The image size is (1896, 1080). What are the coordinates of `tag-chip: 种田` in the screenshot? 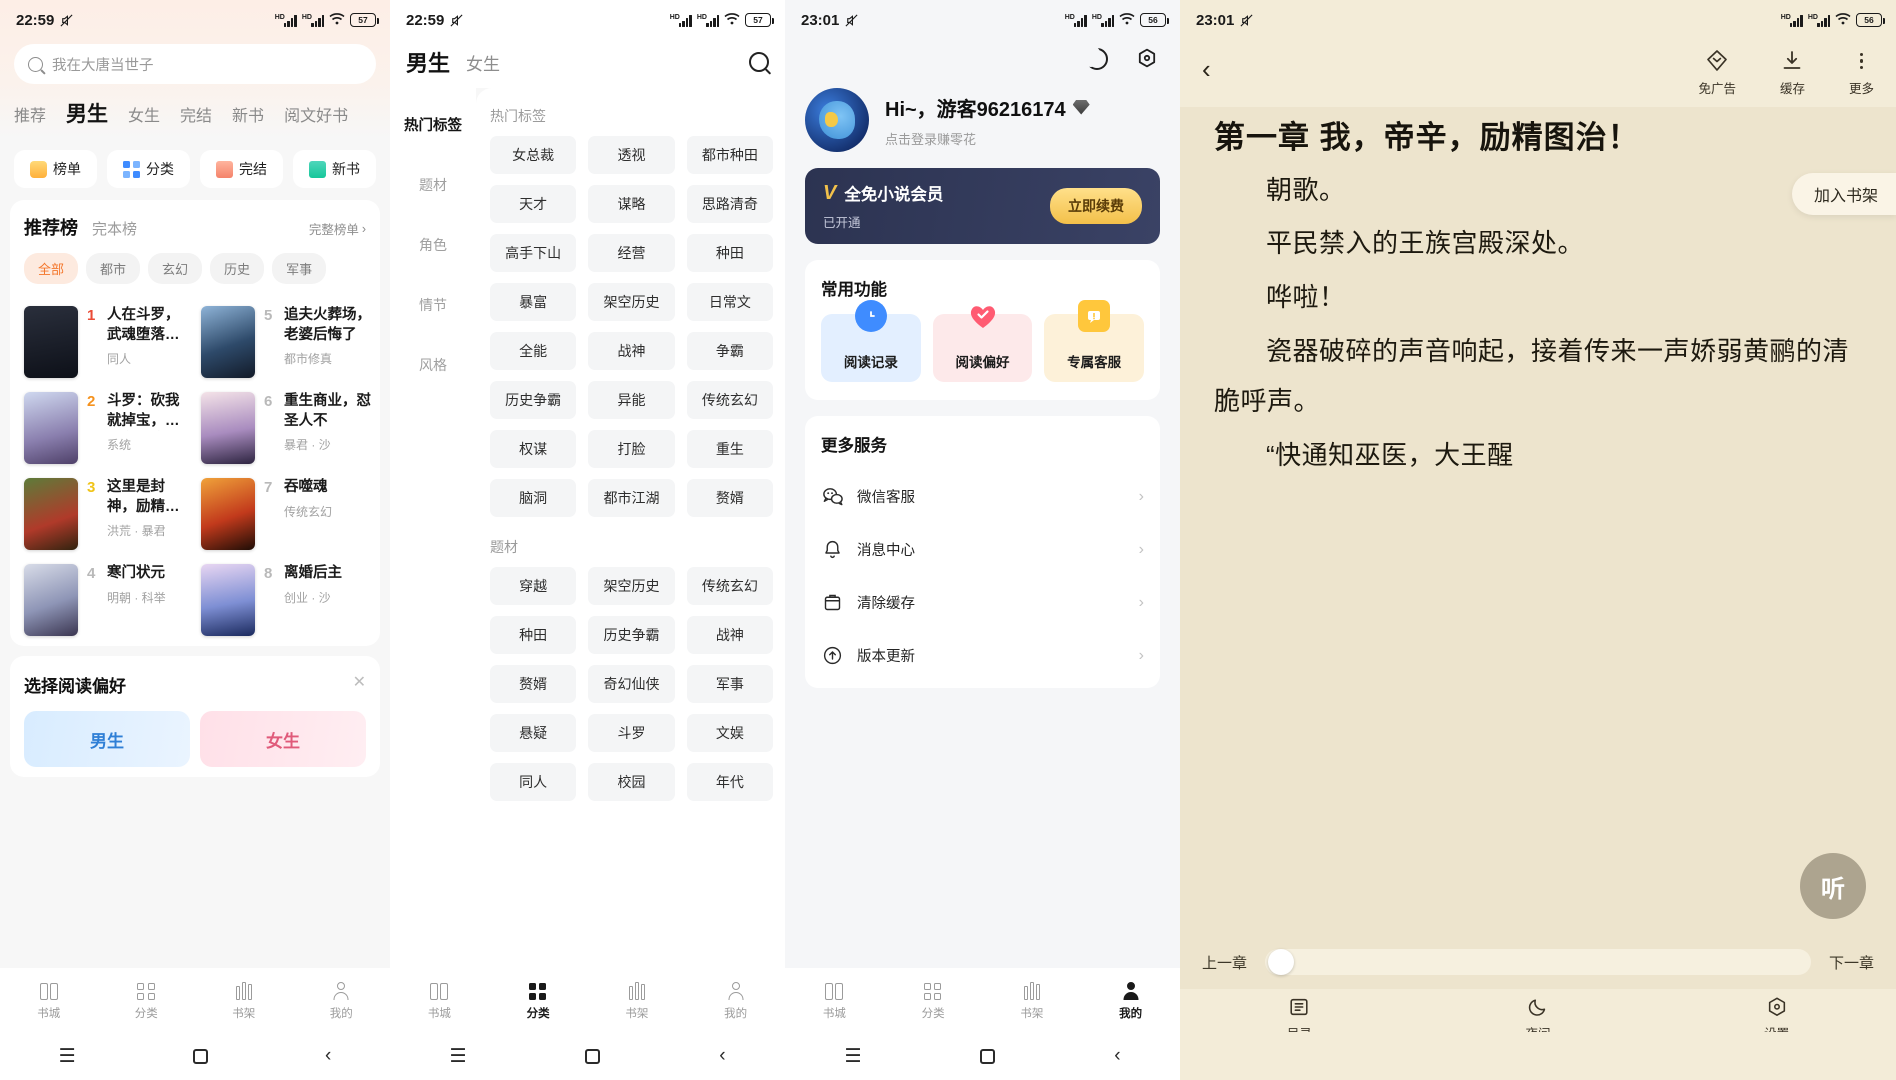 It's located at (729, 253).